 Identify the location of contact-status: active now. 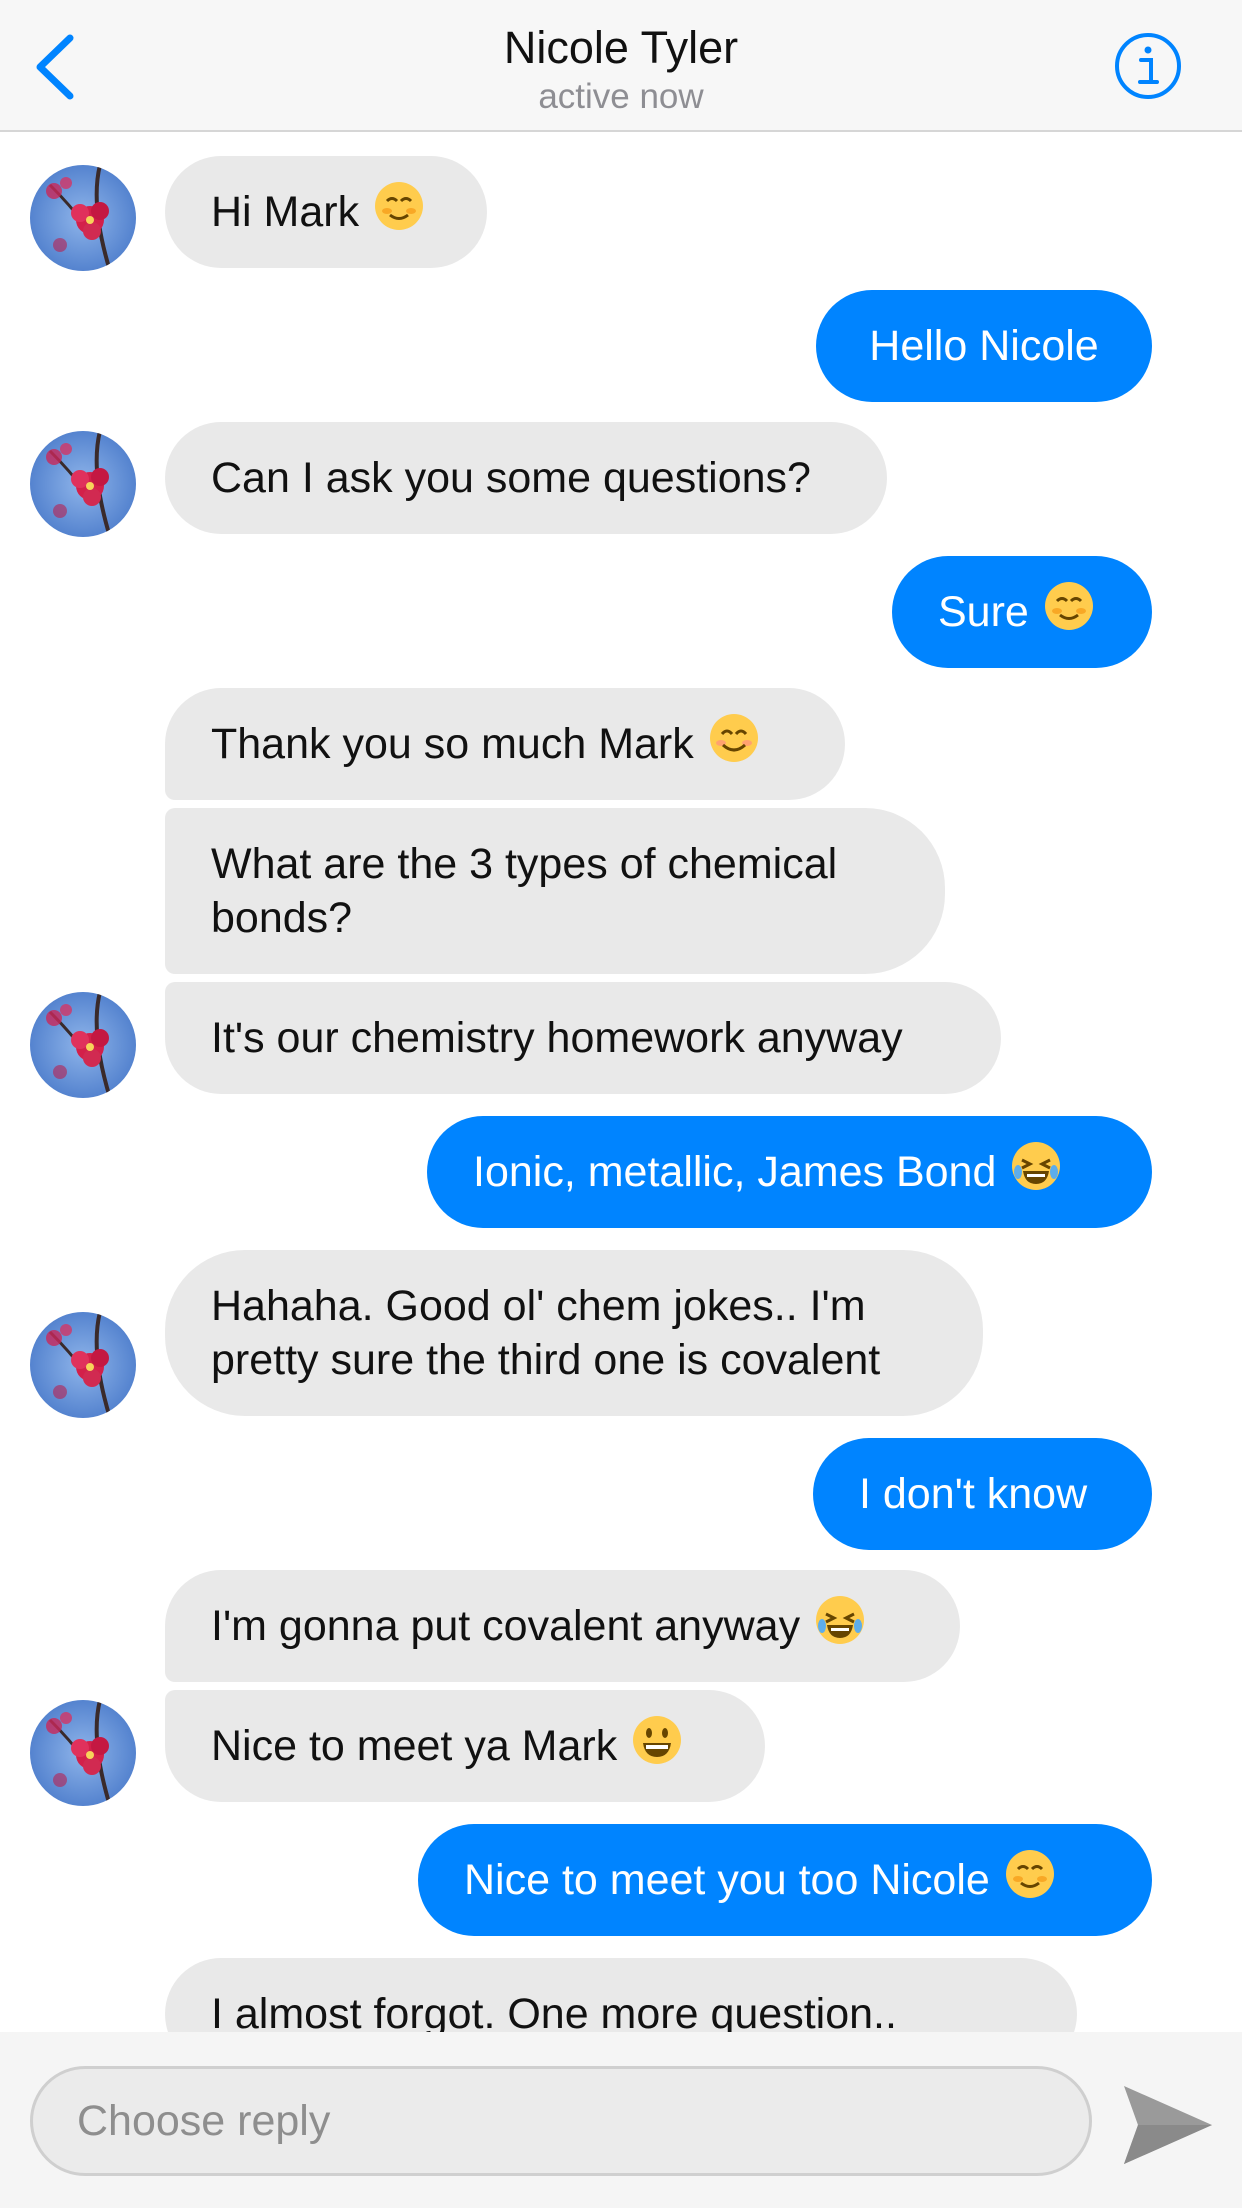
(621, 96).